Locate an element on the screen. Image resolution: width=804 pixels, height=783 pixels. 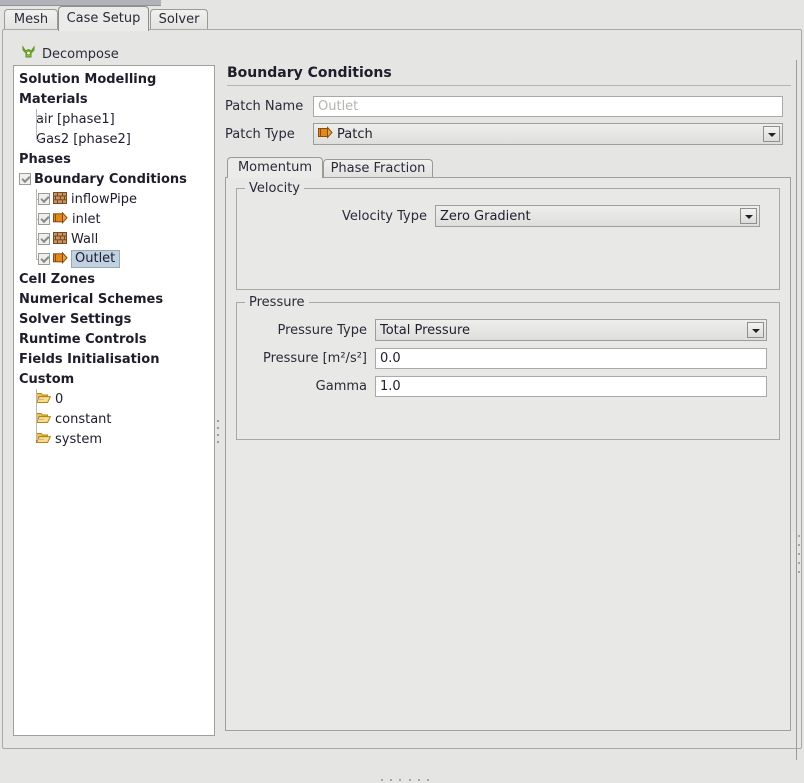
tree-item-label: Gas2 [phase2] is located at coordinates (83, 139).